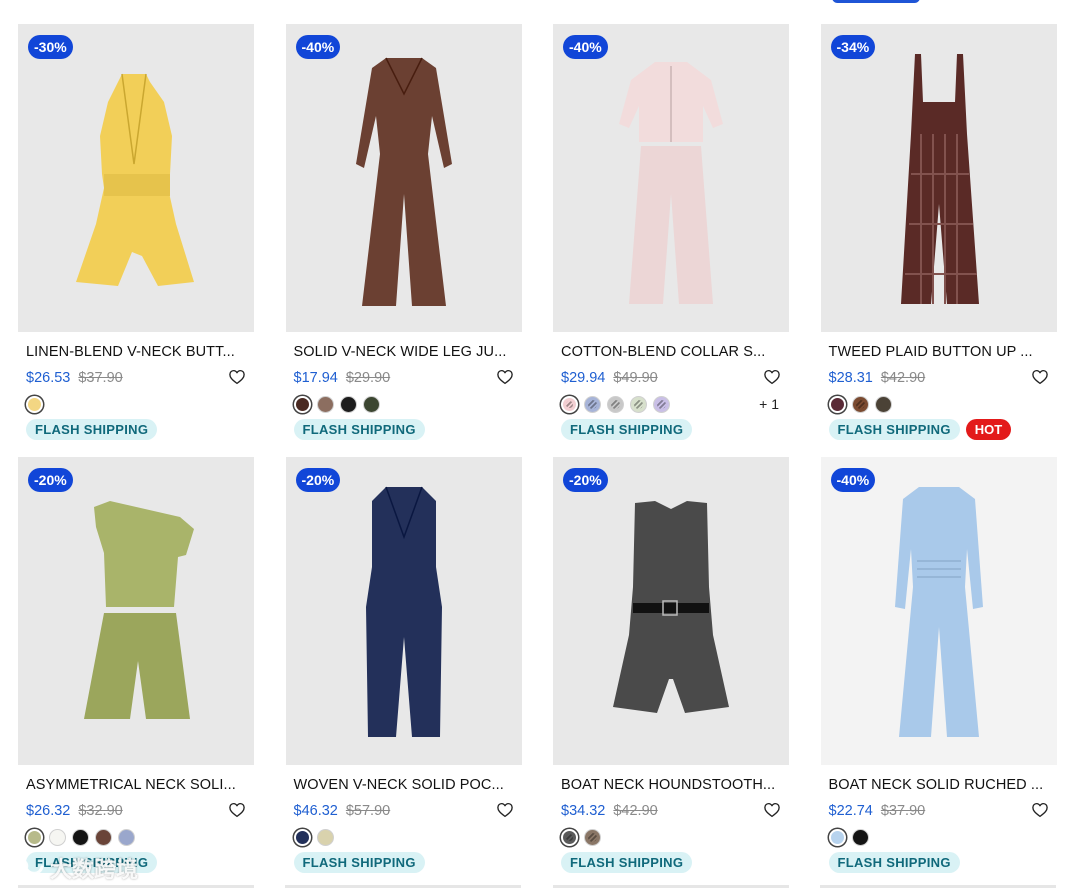  I want to click on watermark: 大数跨境, so click(72, 868).